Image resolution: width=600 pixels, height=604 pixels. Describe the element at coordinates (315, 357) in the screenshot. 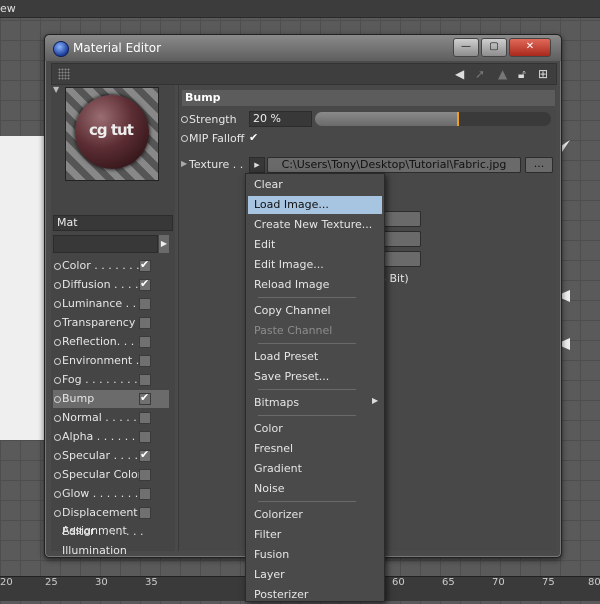

I see `menu-item-load-preset: Load Preset` at that location.